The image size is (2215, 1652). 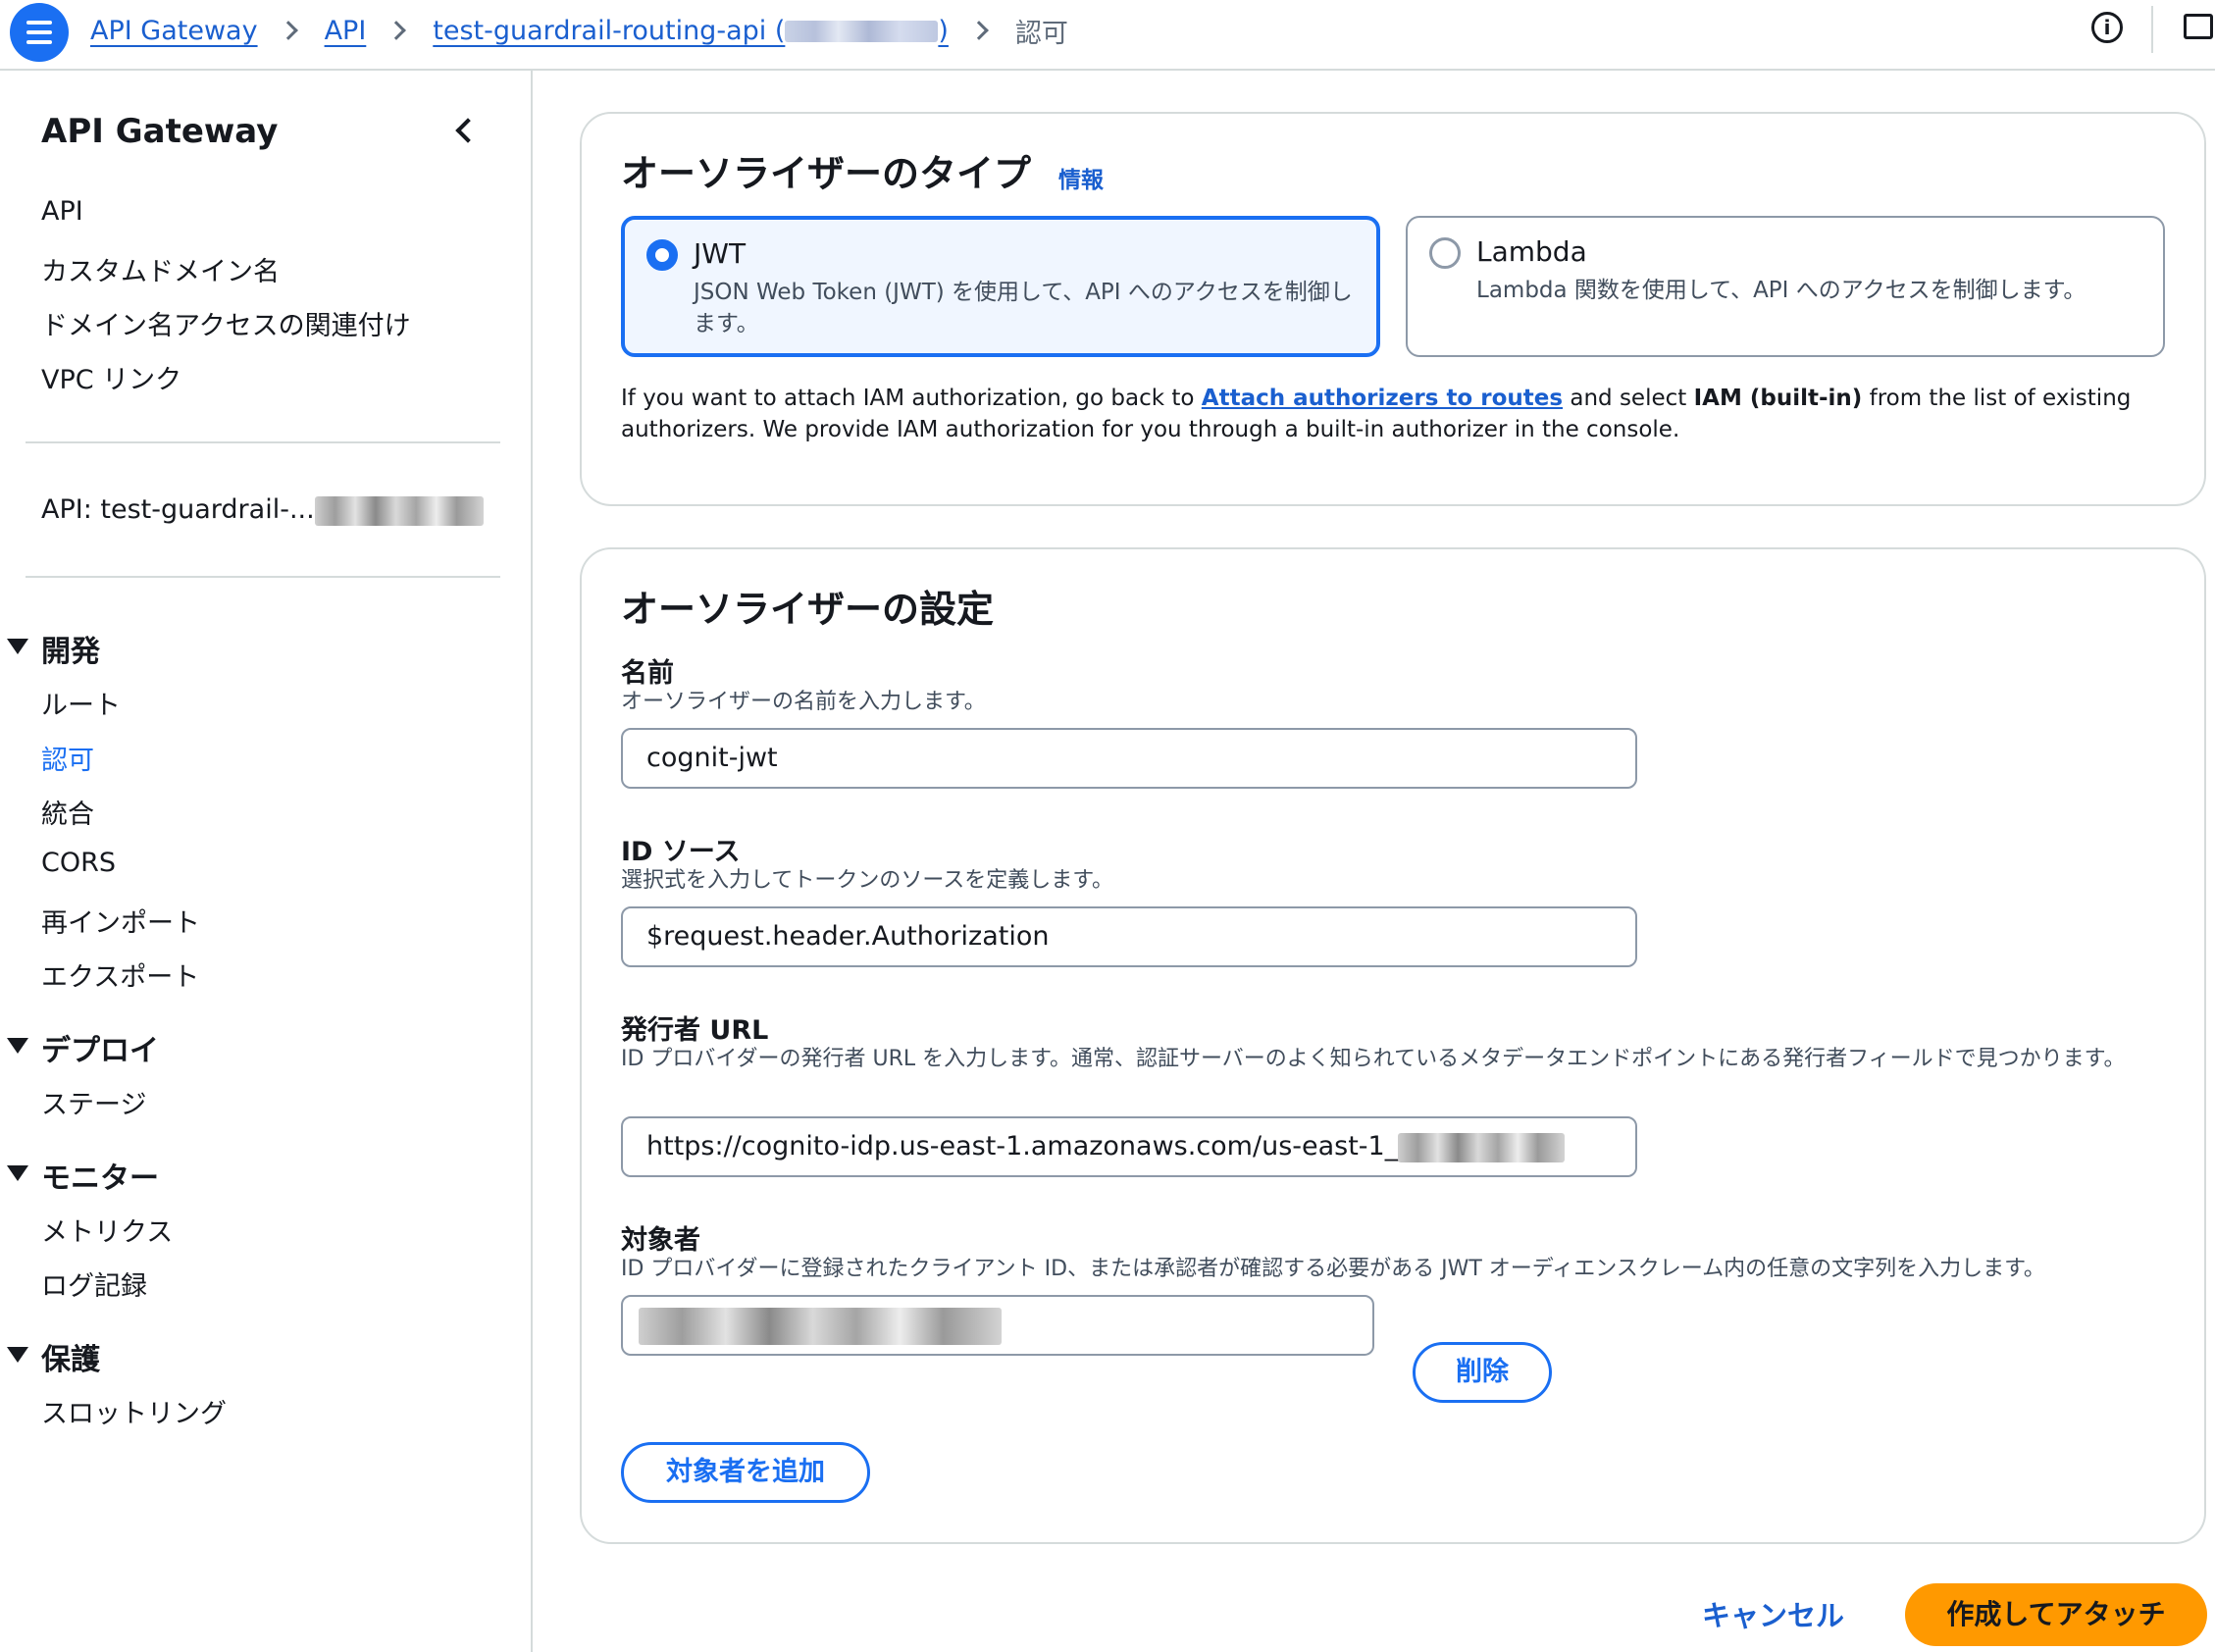 What do you see at coordinates (1041, 33) in the screenshot?
I see `breadcrumb-current: 認可` at bounding box center [1041, 33].